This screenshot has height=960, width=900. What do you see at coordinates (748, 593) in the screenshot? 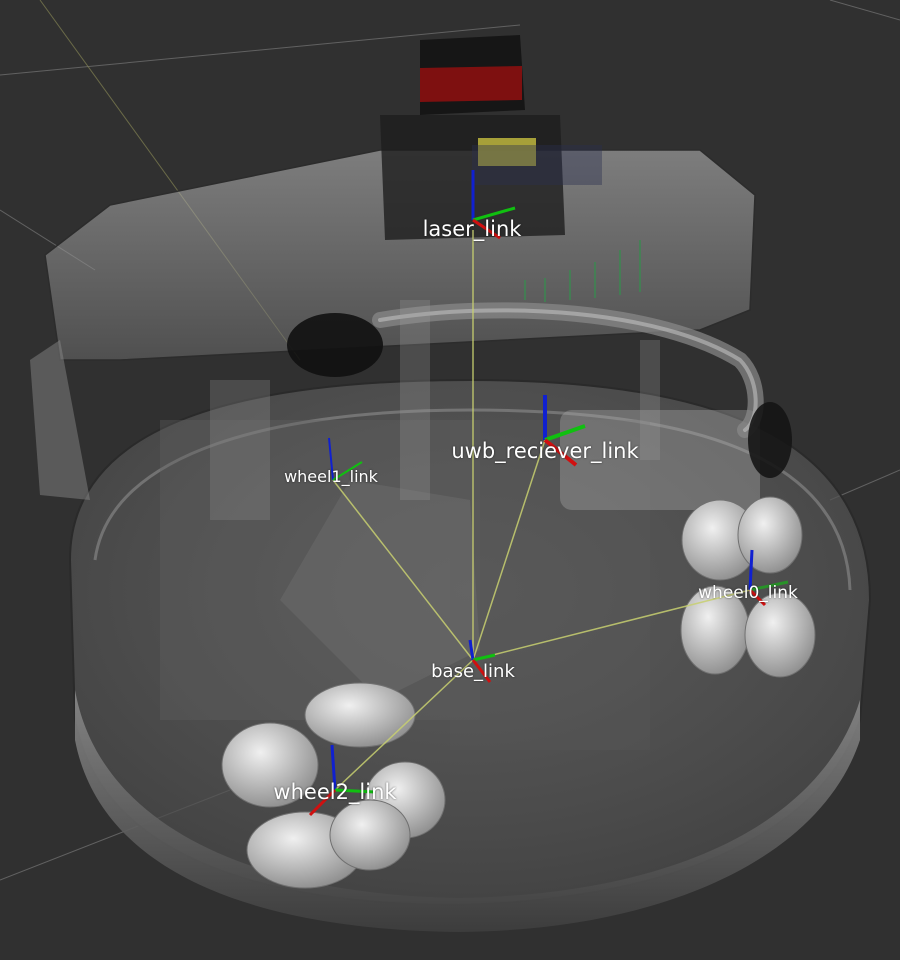
I see `frame-label-wheel0-link: wheel0_link` at bounding box center [748, 593].